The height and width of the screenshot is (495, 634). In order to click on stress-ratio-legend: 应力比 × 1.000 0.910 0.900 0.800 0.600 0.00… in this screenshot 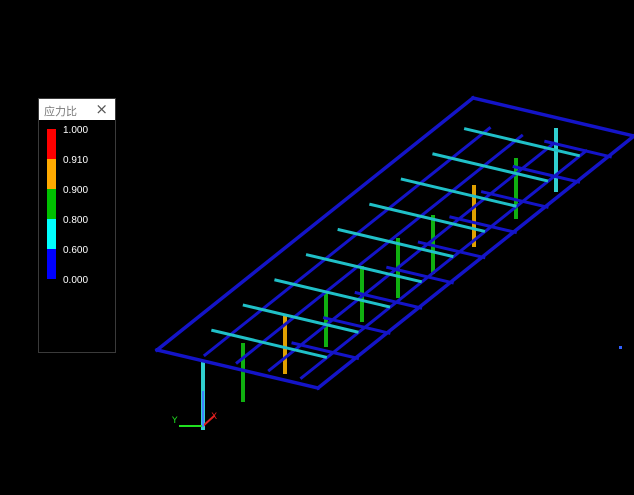, I will do `click(77, 225)`.